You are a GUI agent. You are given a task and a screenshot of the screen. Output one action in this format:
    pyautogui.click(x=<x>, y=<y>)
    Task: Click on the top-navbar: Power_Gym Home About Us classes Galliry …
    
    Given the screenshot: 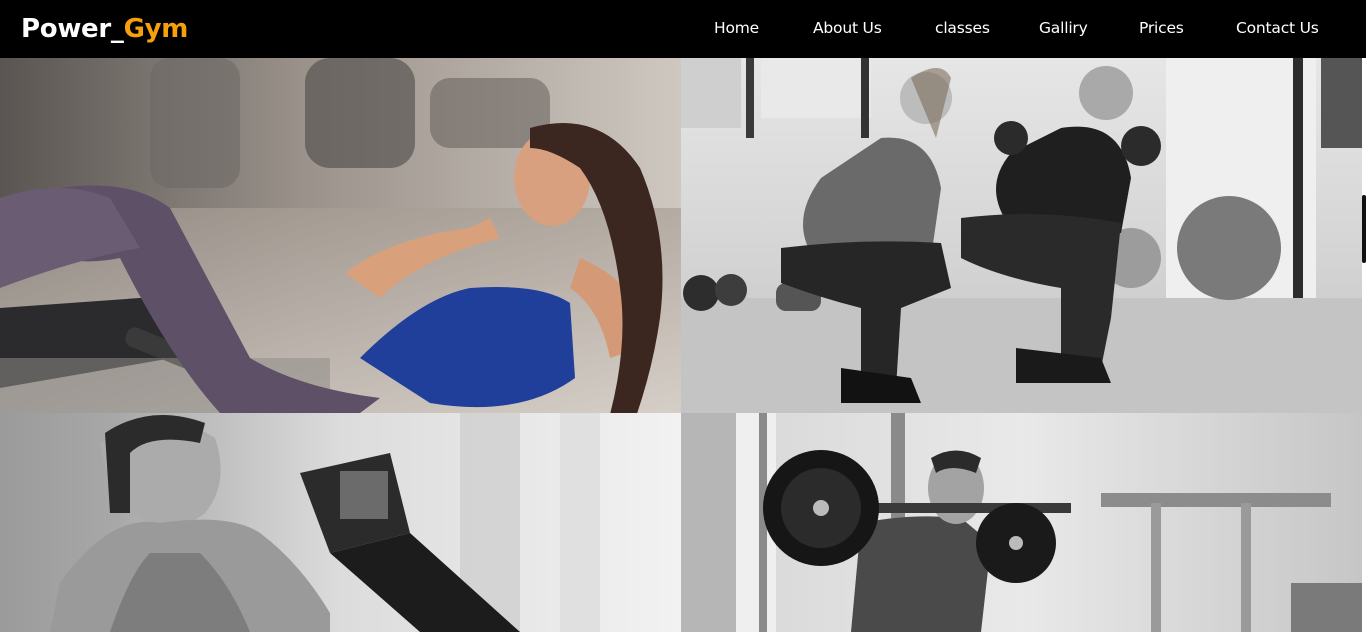 What is the action you would take?
    pyautogui.click(x=683, y=29)
    